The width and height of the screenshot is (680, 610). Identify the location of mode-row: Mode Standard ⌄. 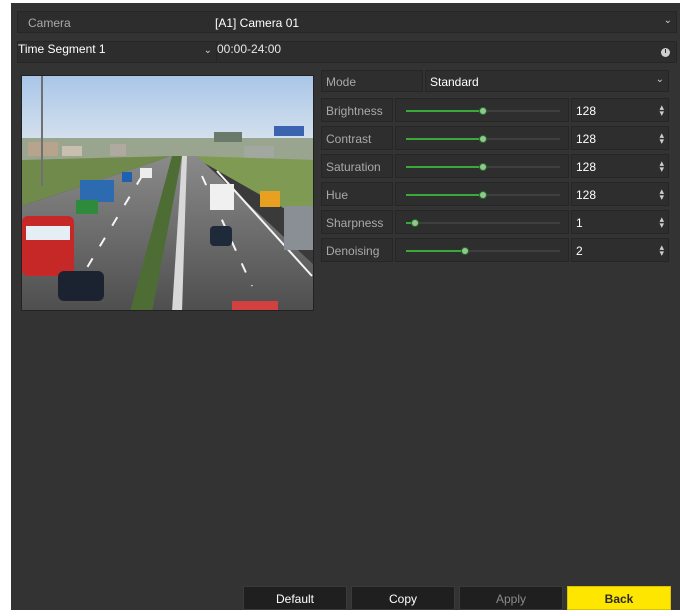
(496, 81).